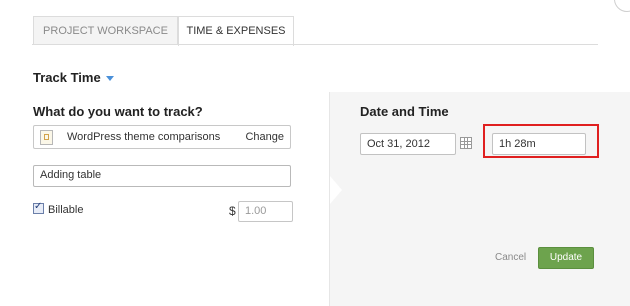 Image resolution: width=630 pixels, height=306 pixels. I want to click on project-selector: WordPress theme comparisons Change, so click(162, 137).